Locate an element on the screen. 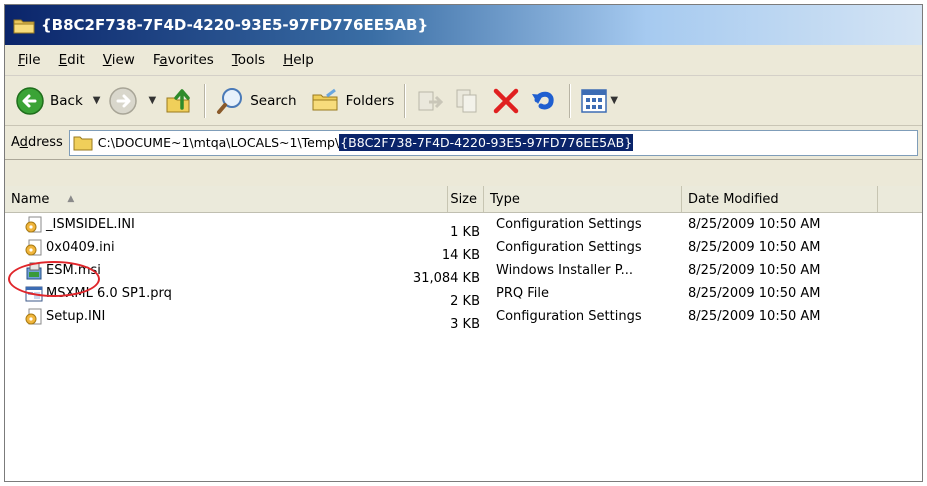  column-header-date: Date Modified is located at coordinates (780, 199).